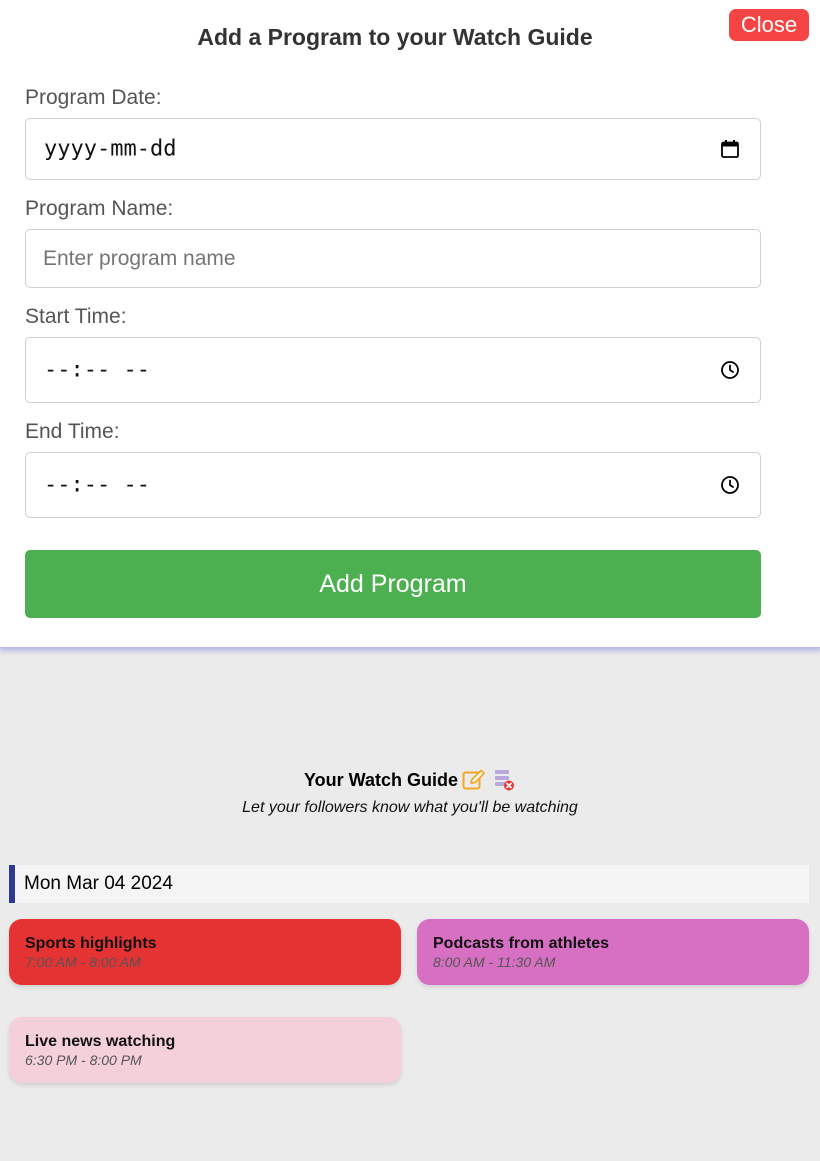 The width and height of the screenshot is (820, 1161). Describe the element at coordinates (205, 1050) in the screenshot. I see `program-card: Live news watching 6:30 PM - 8:00 PM` at that location.